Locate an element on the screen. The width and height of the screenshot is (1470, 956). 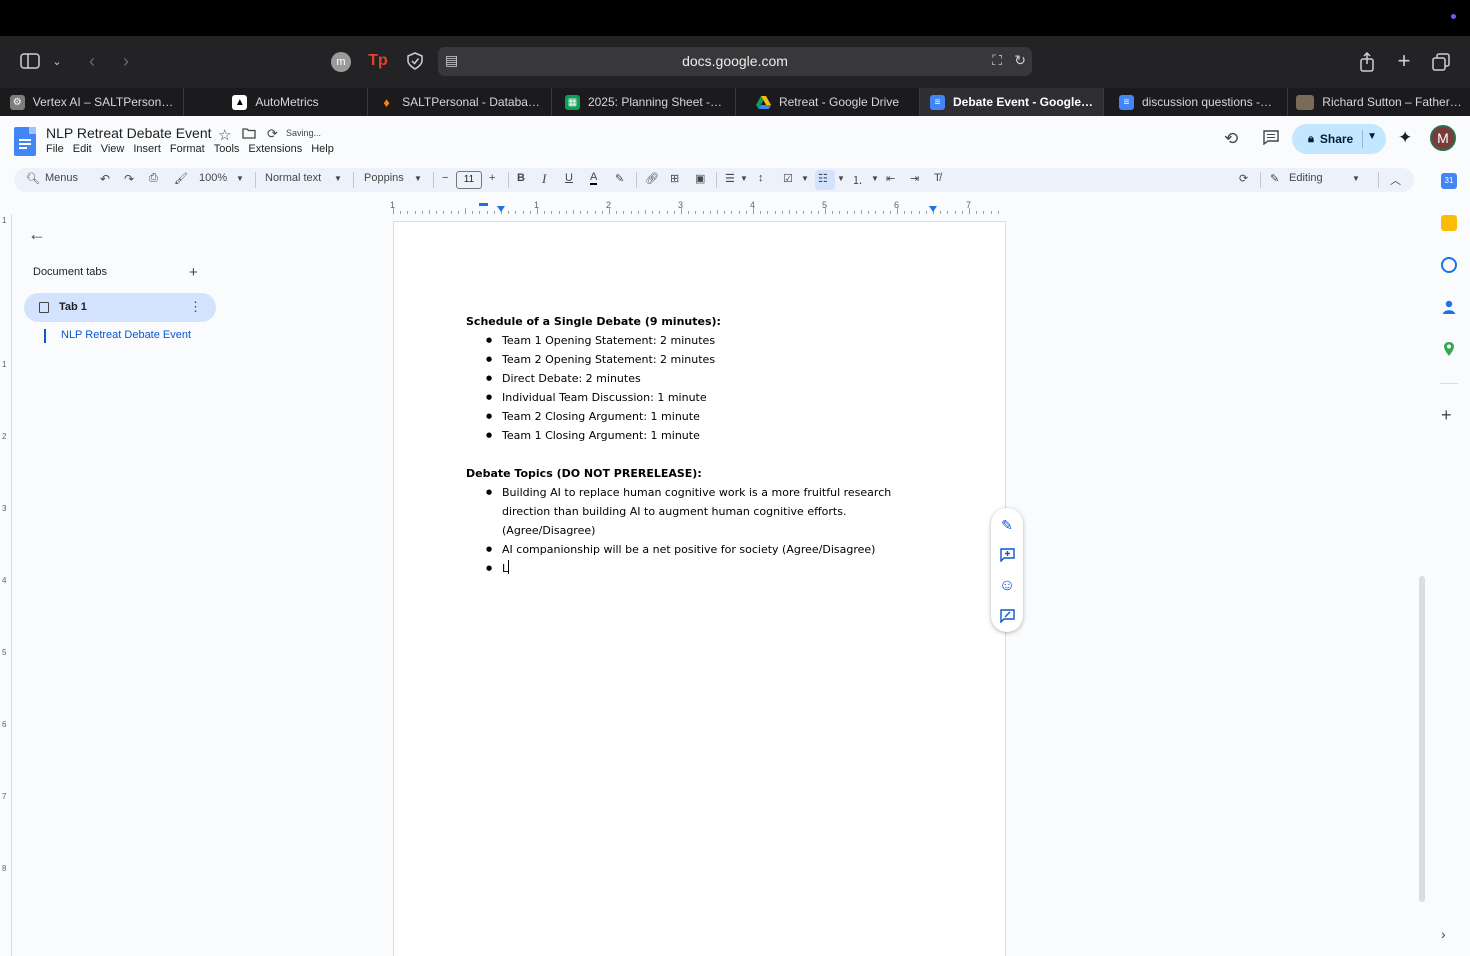
back-icon: ‹ is located at coordinates (92, 61).